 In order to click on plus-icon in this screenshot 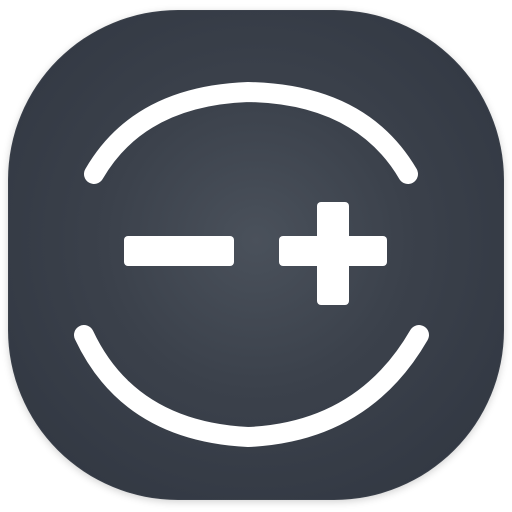, I will do `click(333, 253)`.